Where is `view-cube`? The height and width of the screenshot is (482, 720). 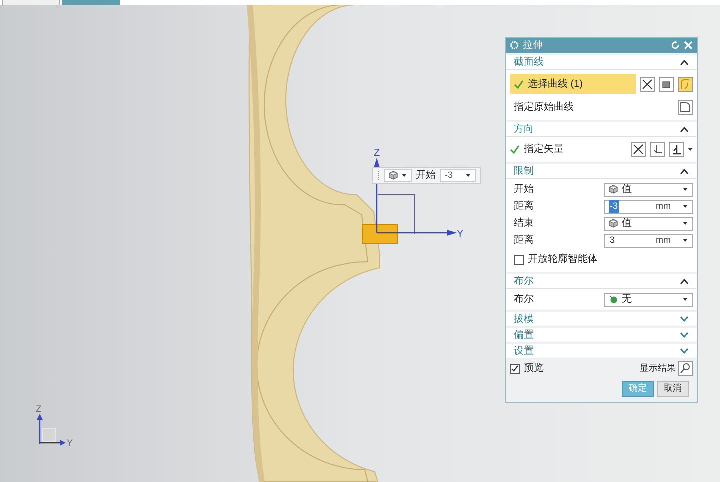
view-cube is located at coordinates (49, 435).